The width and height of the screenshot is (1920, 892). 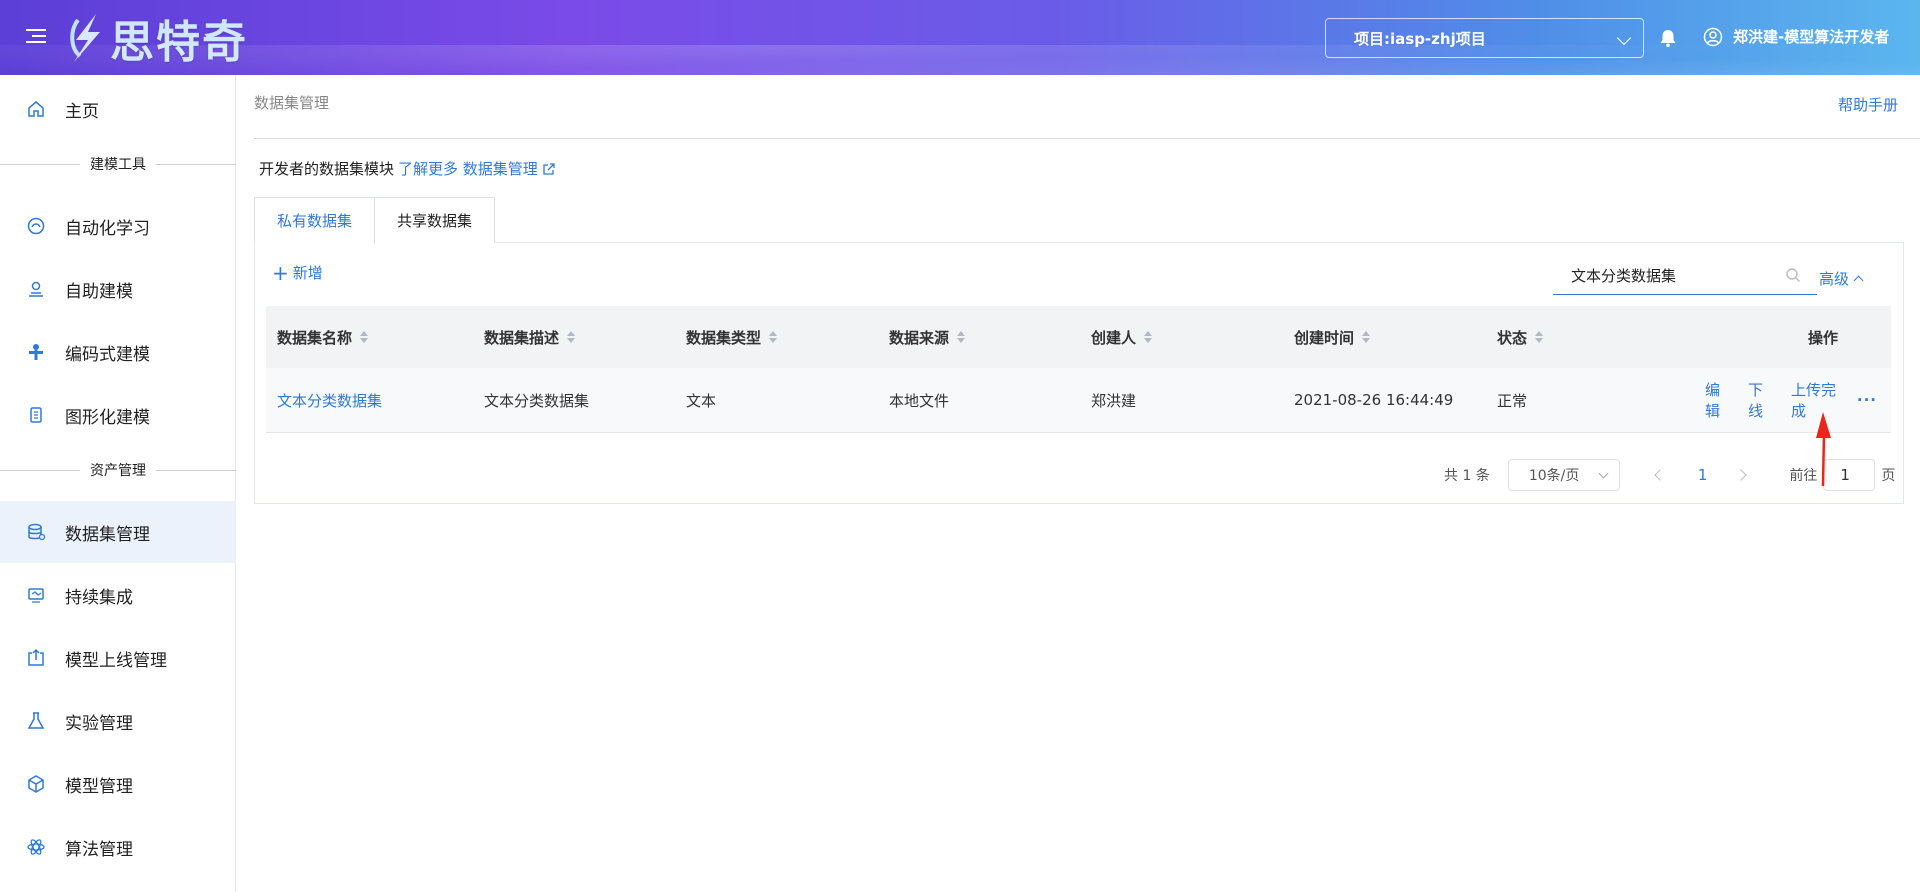 What do you see at coordinates (36, 289) in the screenshot?
I see `self-modeling-icon` at bounding box center [36, 289].